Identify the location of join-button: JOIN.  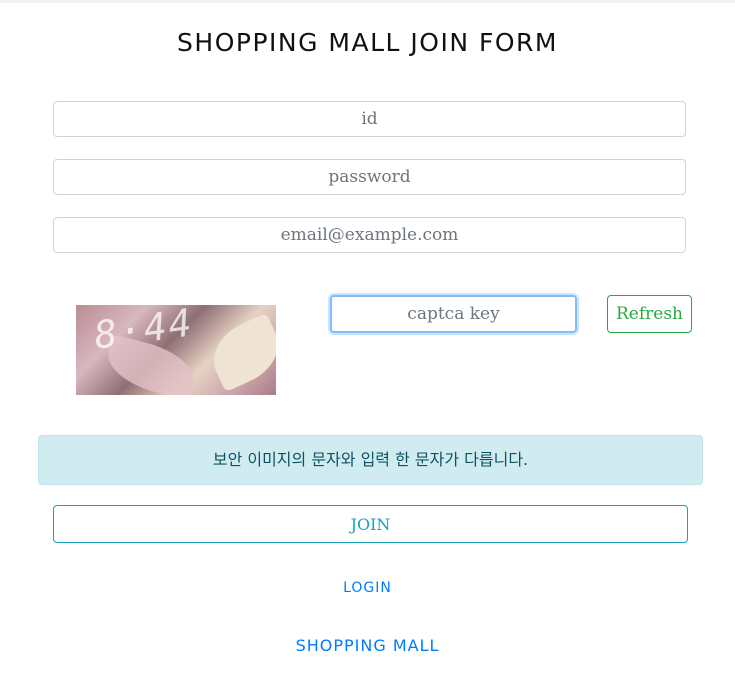
(370, 524).